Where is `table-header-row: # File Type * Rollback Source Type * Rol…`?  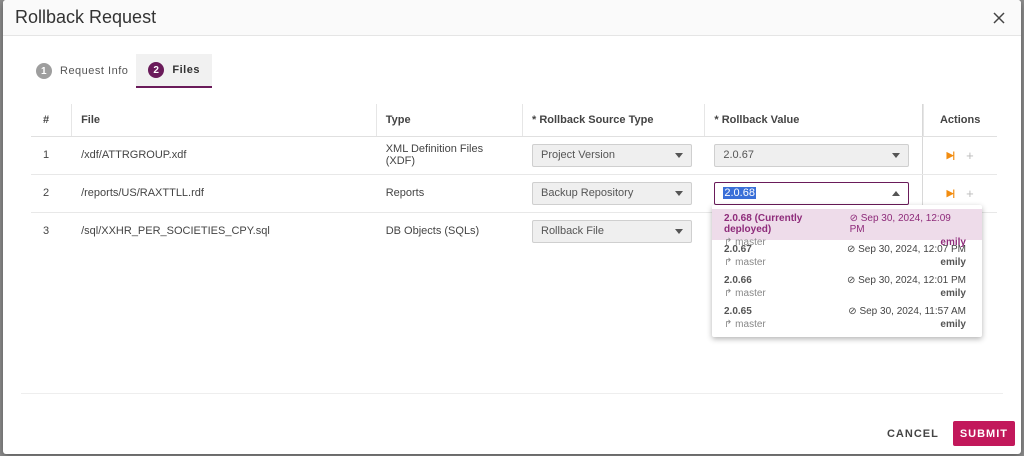
table-header-row: # File Type * Rollback Source Type * Rol… is located at coordinates (514, 120).